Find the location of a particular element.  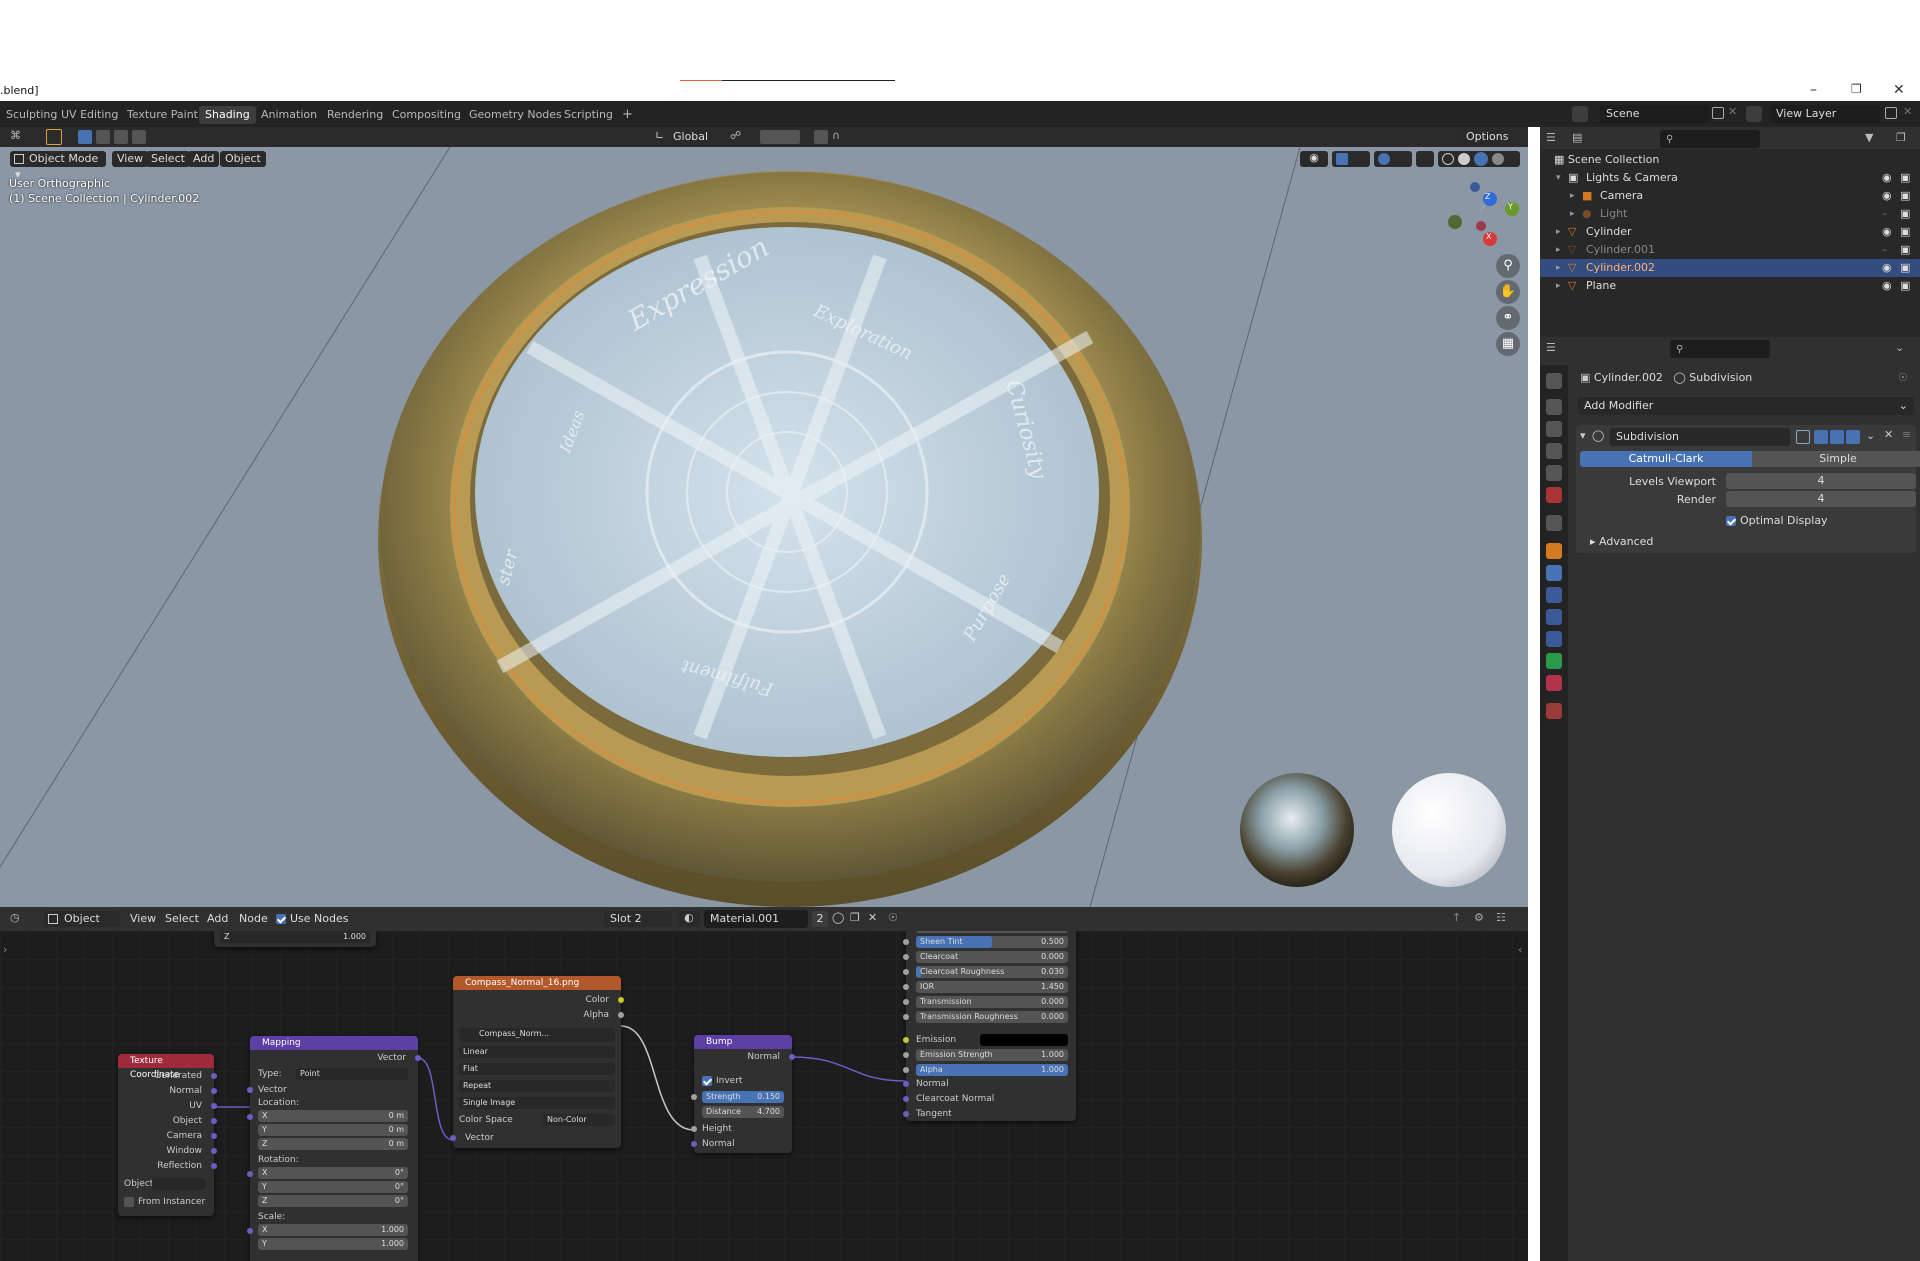

image-texture-title: Compass_Normal_16.png is located at coordinates (537, 983).